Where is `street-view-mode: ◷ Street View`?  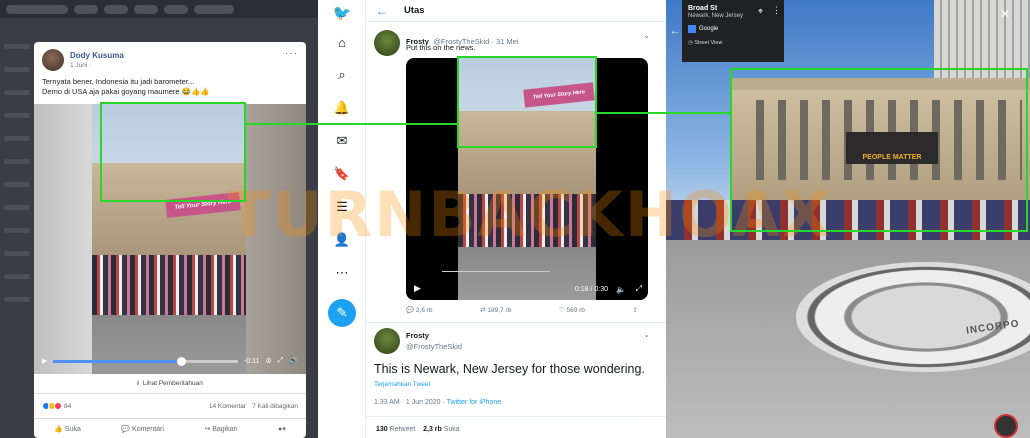
street-view-mode: ◷ Street View is located at coordinates (733, 43).